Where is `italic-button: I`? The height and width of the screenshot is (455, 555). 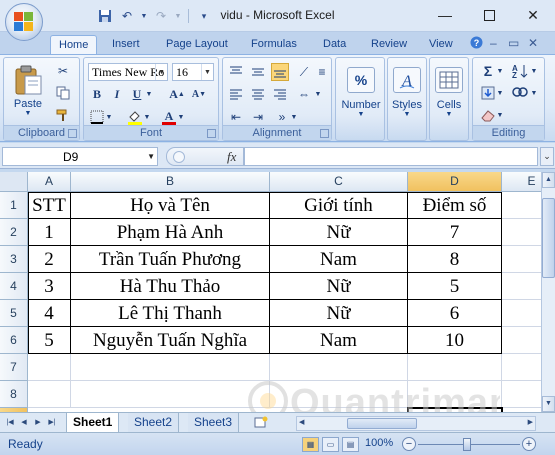 italic-button: I is located at coordinates (117, 94).